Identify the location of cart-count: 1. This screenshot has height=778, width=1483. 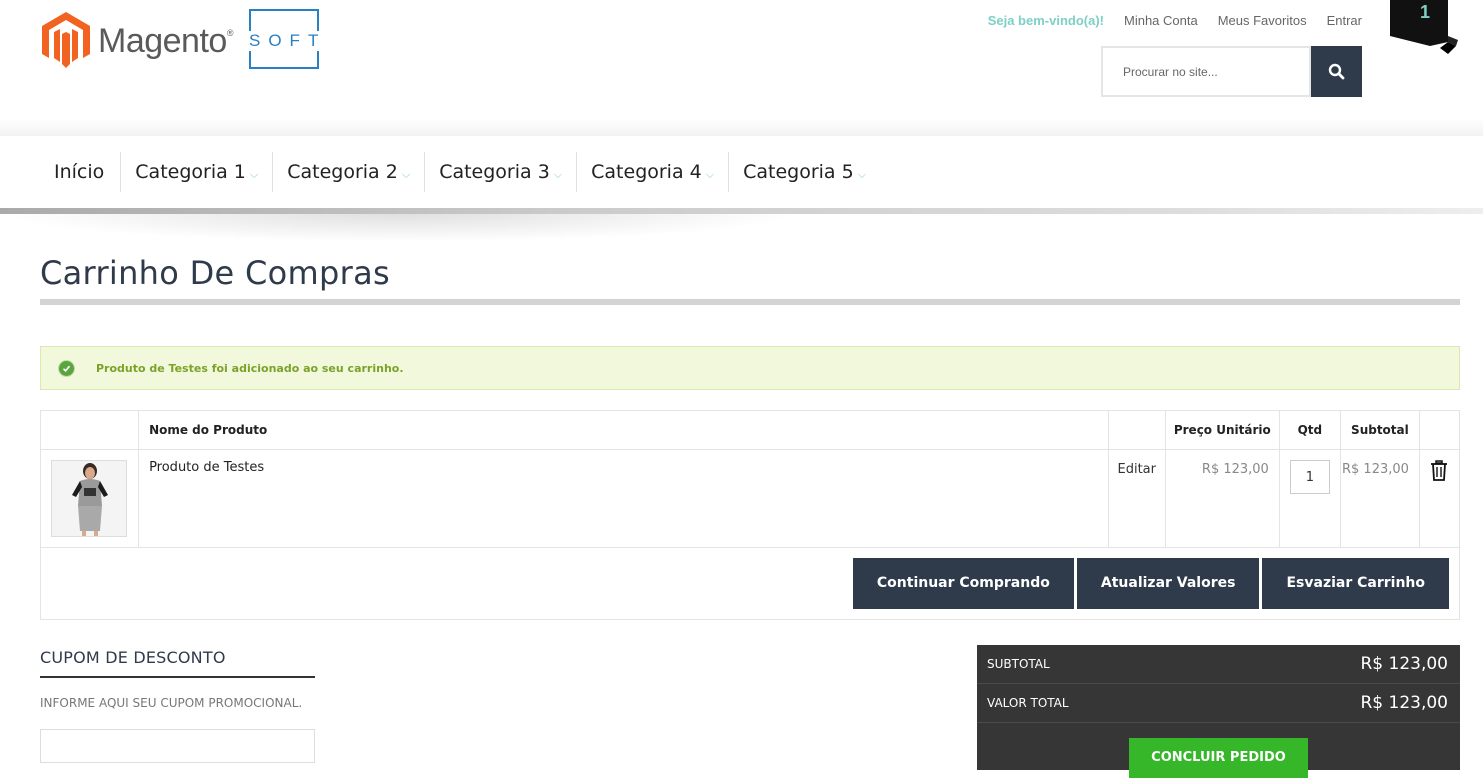
(1424, 12).